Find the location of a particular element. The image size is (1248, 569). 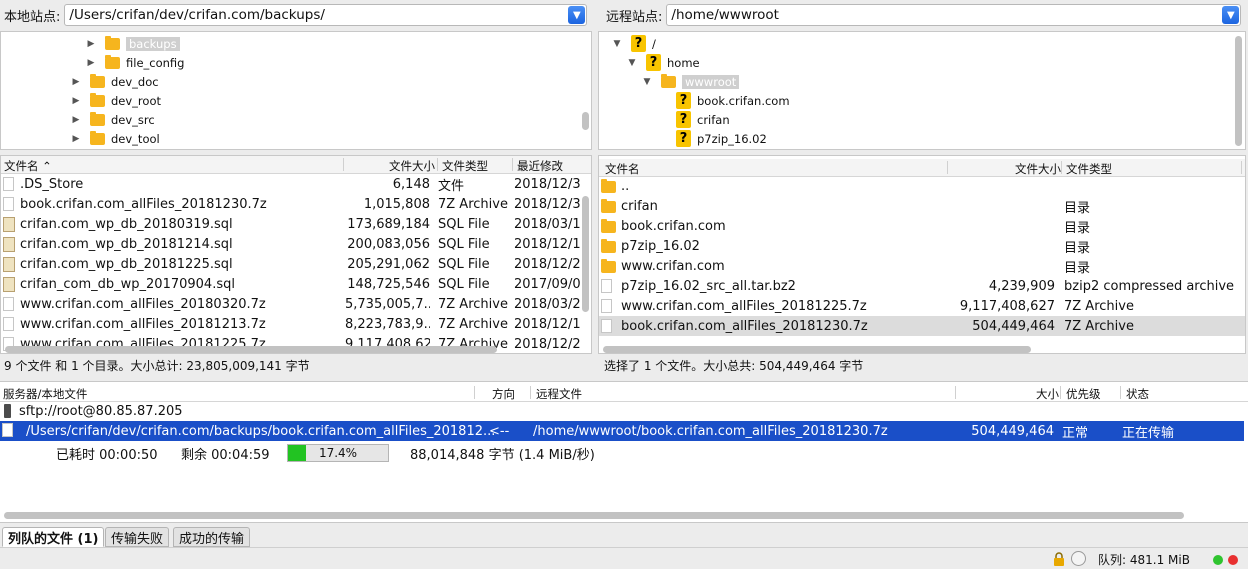

queue-hscrollbar is located at coordinates (594, 515).